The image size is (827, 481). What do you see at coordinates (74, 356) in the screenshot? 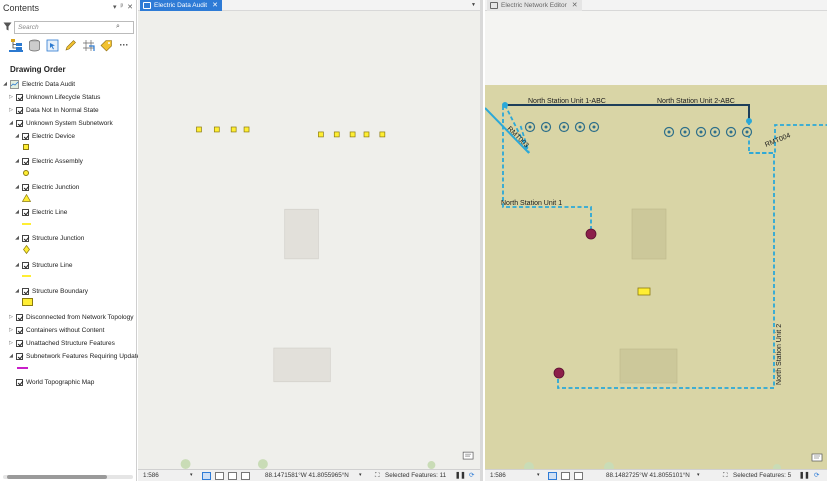
I see `layer-item-subnetwork-requiring-update: ◢ Subnetwork Features Requiring Update` at bounding box center [74, 356].